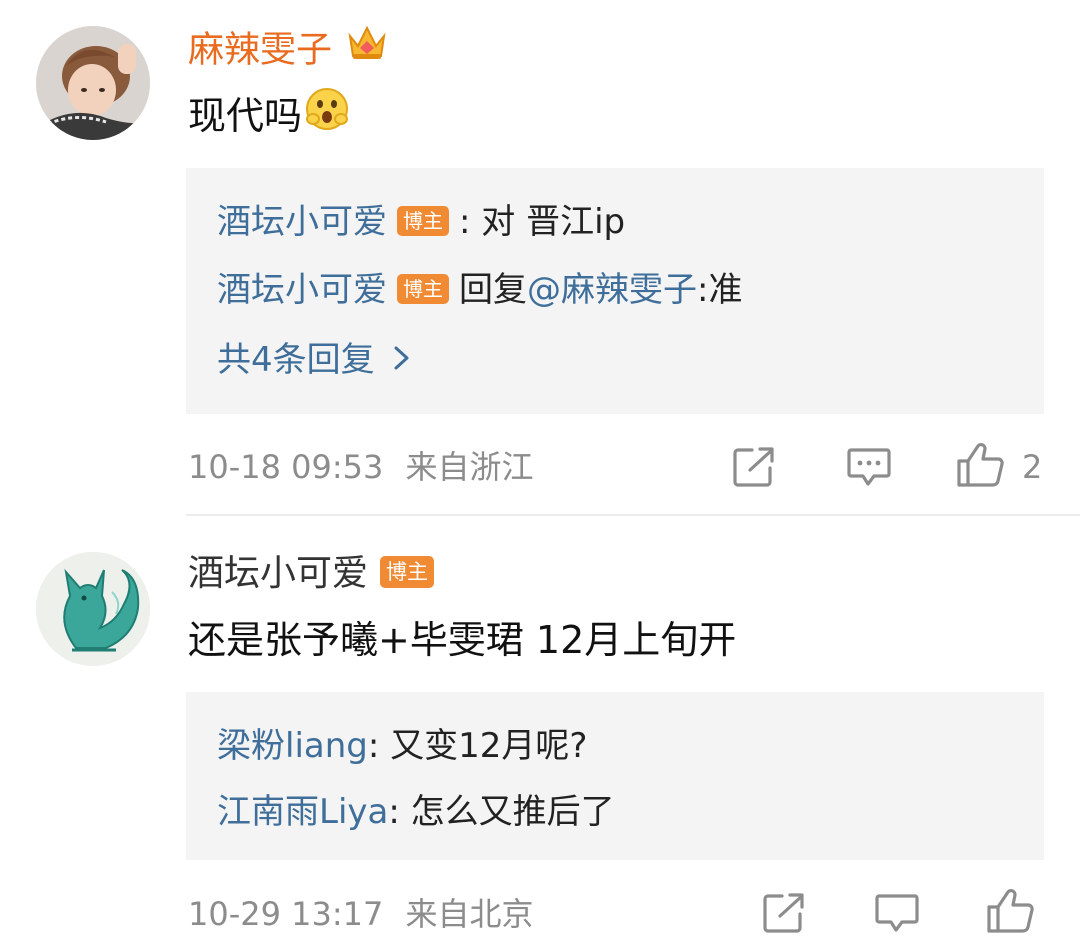 The image size is (1080, 946). Describe the element at coordinates (1032, 467) in the screenshot. I see `like-count: 2` at that location.